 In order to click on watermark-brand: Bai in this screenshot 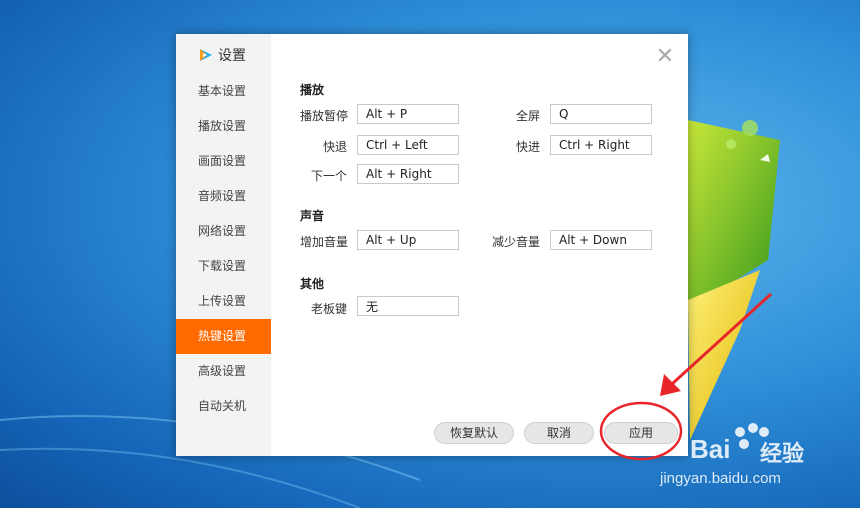, I will do `click(710, 449)`.